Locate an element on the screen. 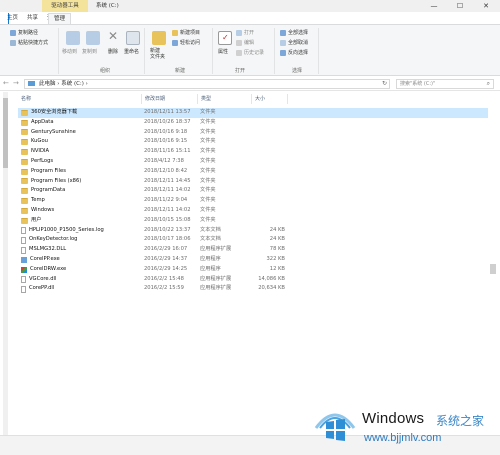  tab-manage: 管理 is located at coordinates (60, 18).